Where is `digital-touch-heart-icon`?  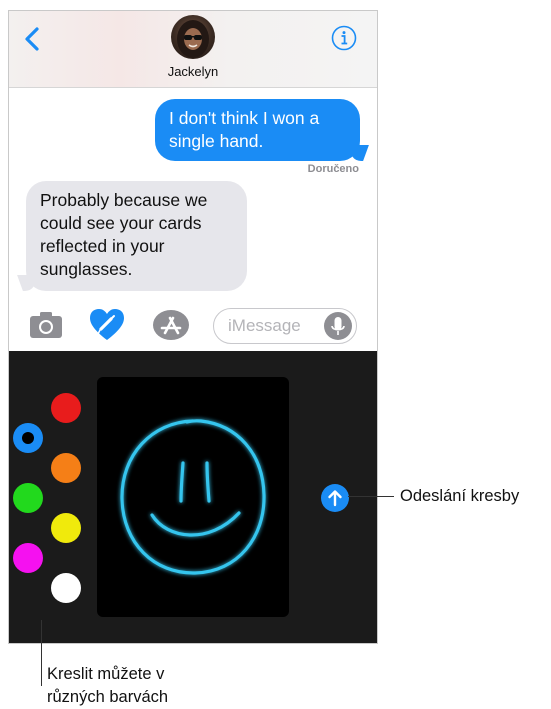
digital-touch-heart-icon is located at coordinates (107, 324).